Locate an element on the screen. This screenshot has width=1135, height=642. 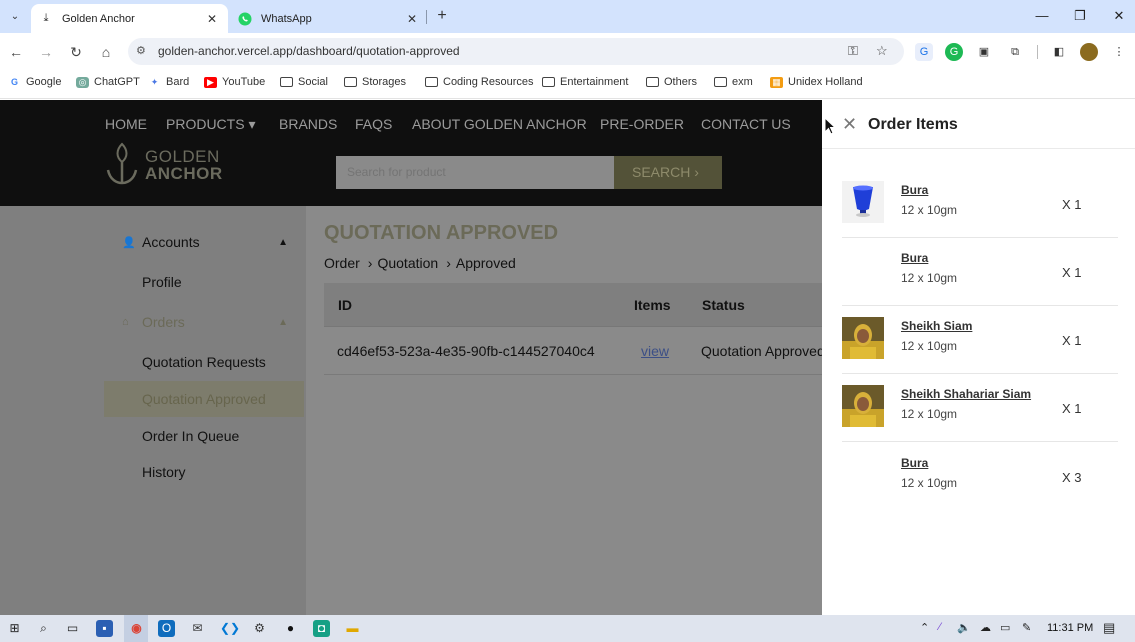
bookmark-unidex-holland: ▦ Unidex Holland is located at coordinates (816, 82).